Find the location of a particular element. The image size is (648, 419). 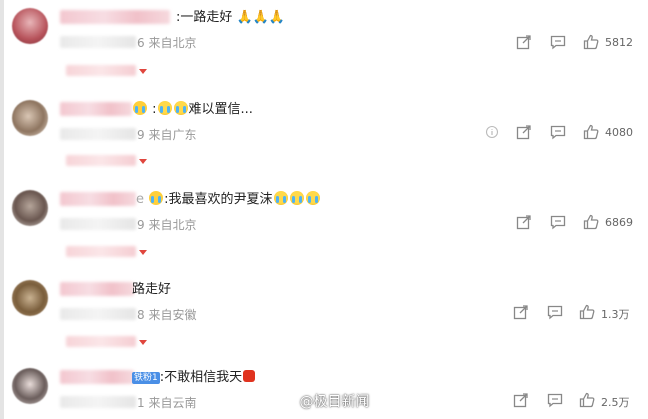

comment-text: 铁粉1:不敢相信我天 is located at coordinates (194, 375).